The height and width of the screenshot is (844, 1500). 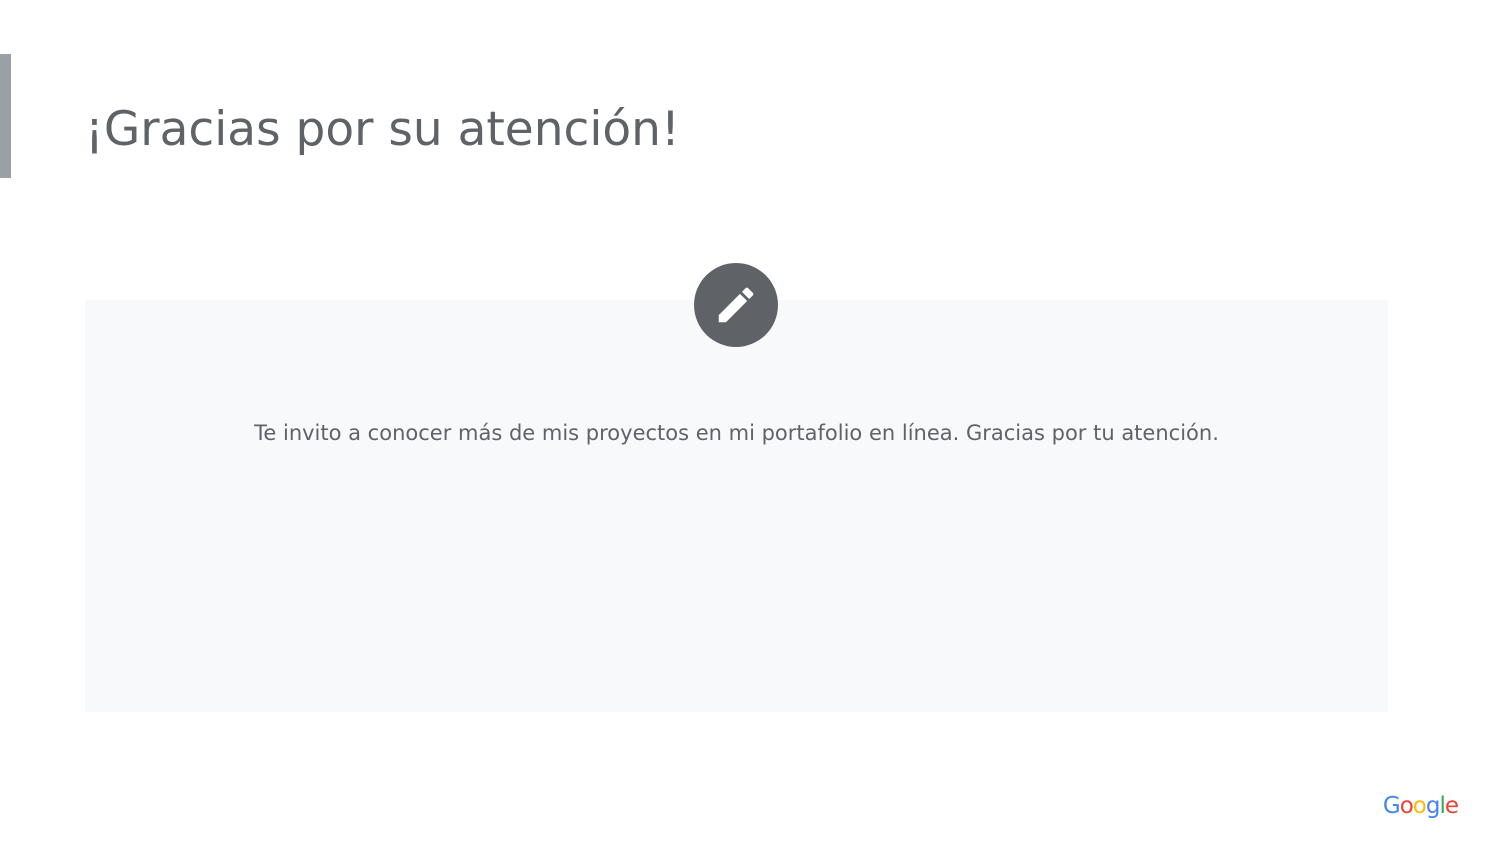 I want to click on google-logo: Google, so click(x=1420, y=806).